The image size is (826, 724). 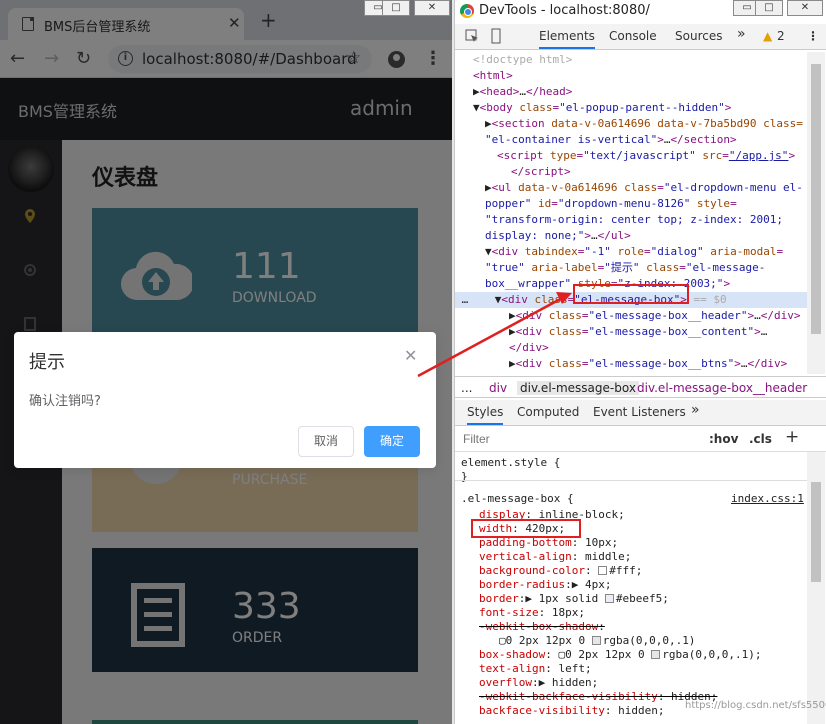 What do you see at coordinates (722, 388) in the screenshot?
I see `breadcrumb-message-box-header: div.el-message-box__header` at bounding box center [722, 388].